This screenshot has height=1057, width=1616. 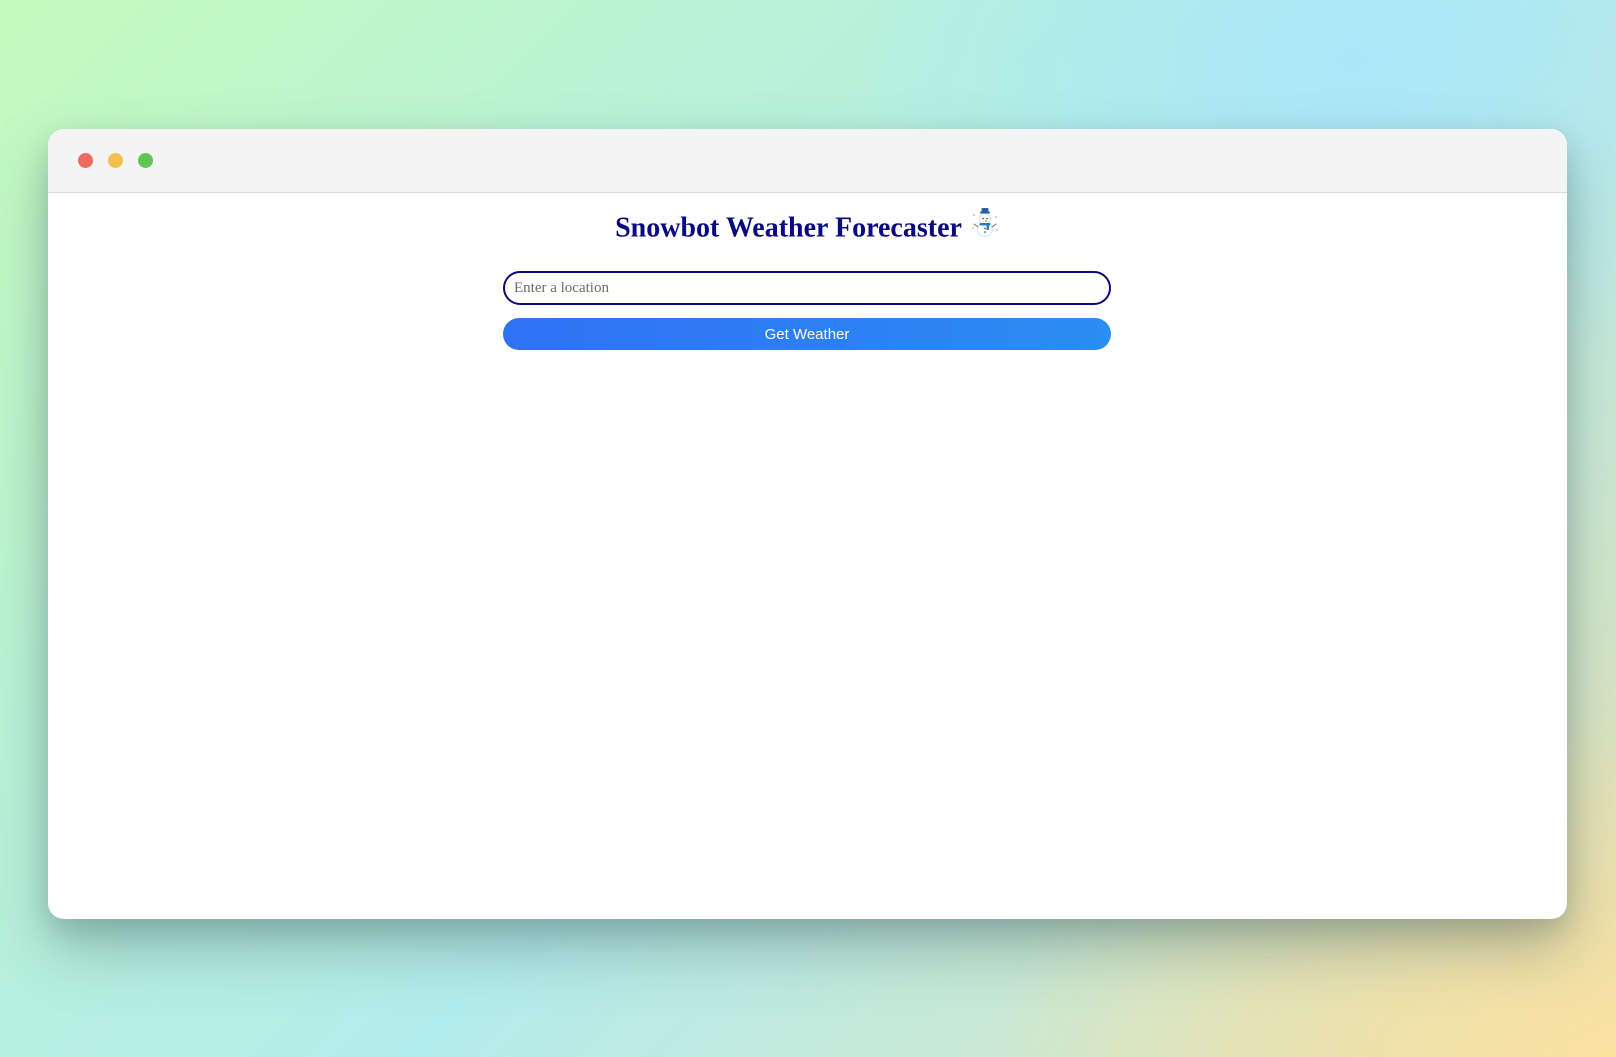 I want to click on close-window-button, so click(x=85, y=160).